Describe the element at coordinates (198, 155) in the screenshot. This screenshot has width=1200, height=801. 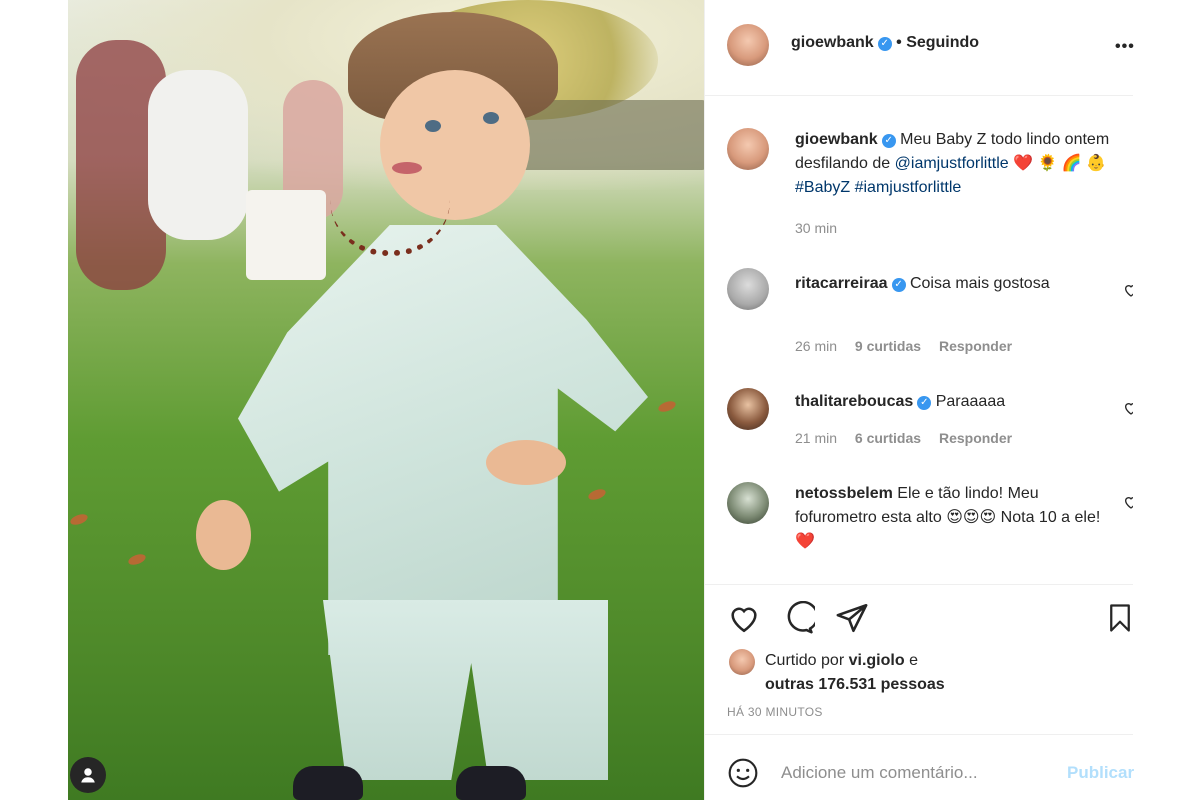
I see `photo-background-child` at that location.